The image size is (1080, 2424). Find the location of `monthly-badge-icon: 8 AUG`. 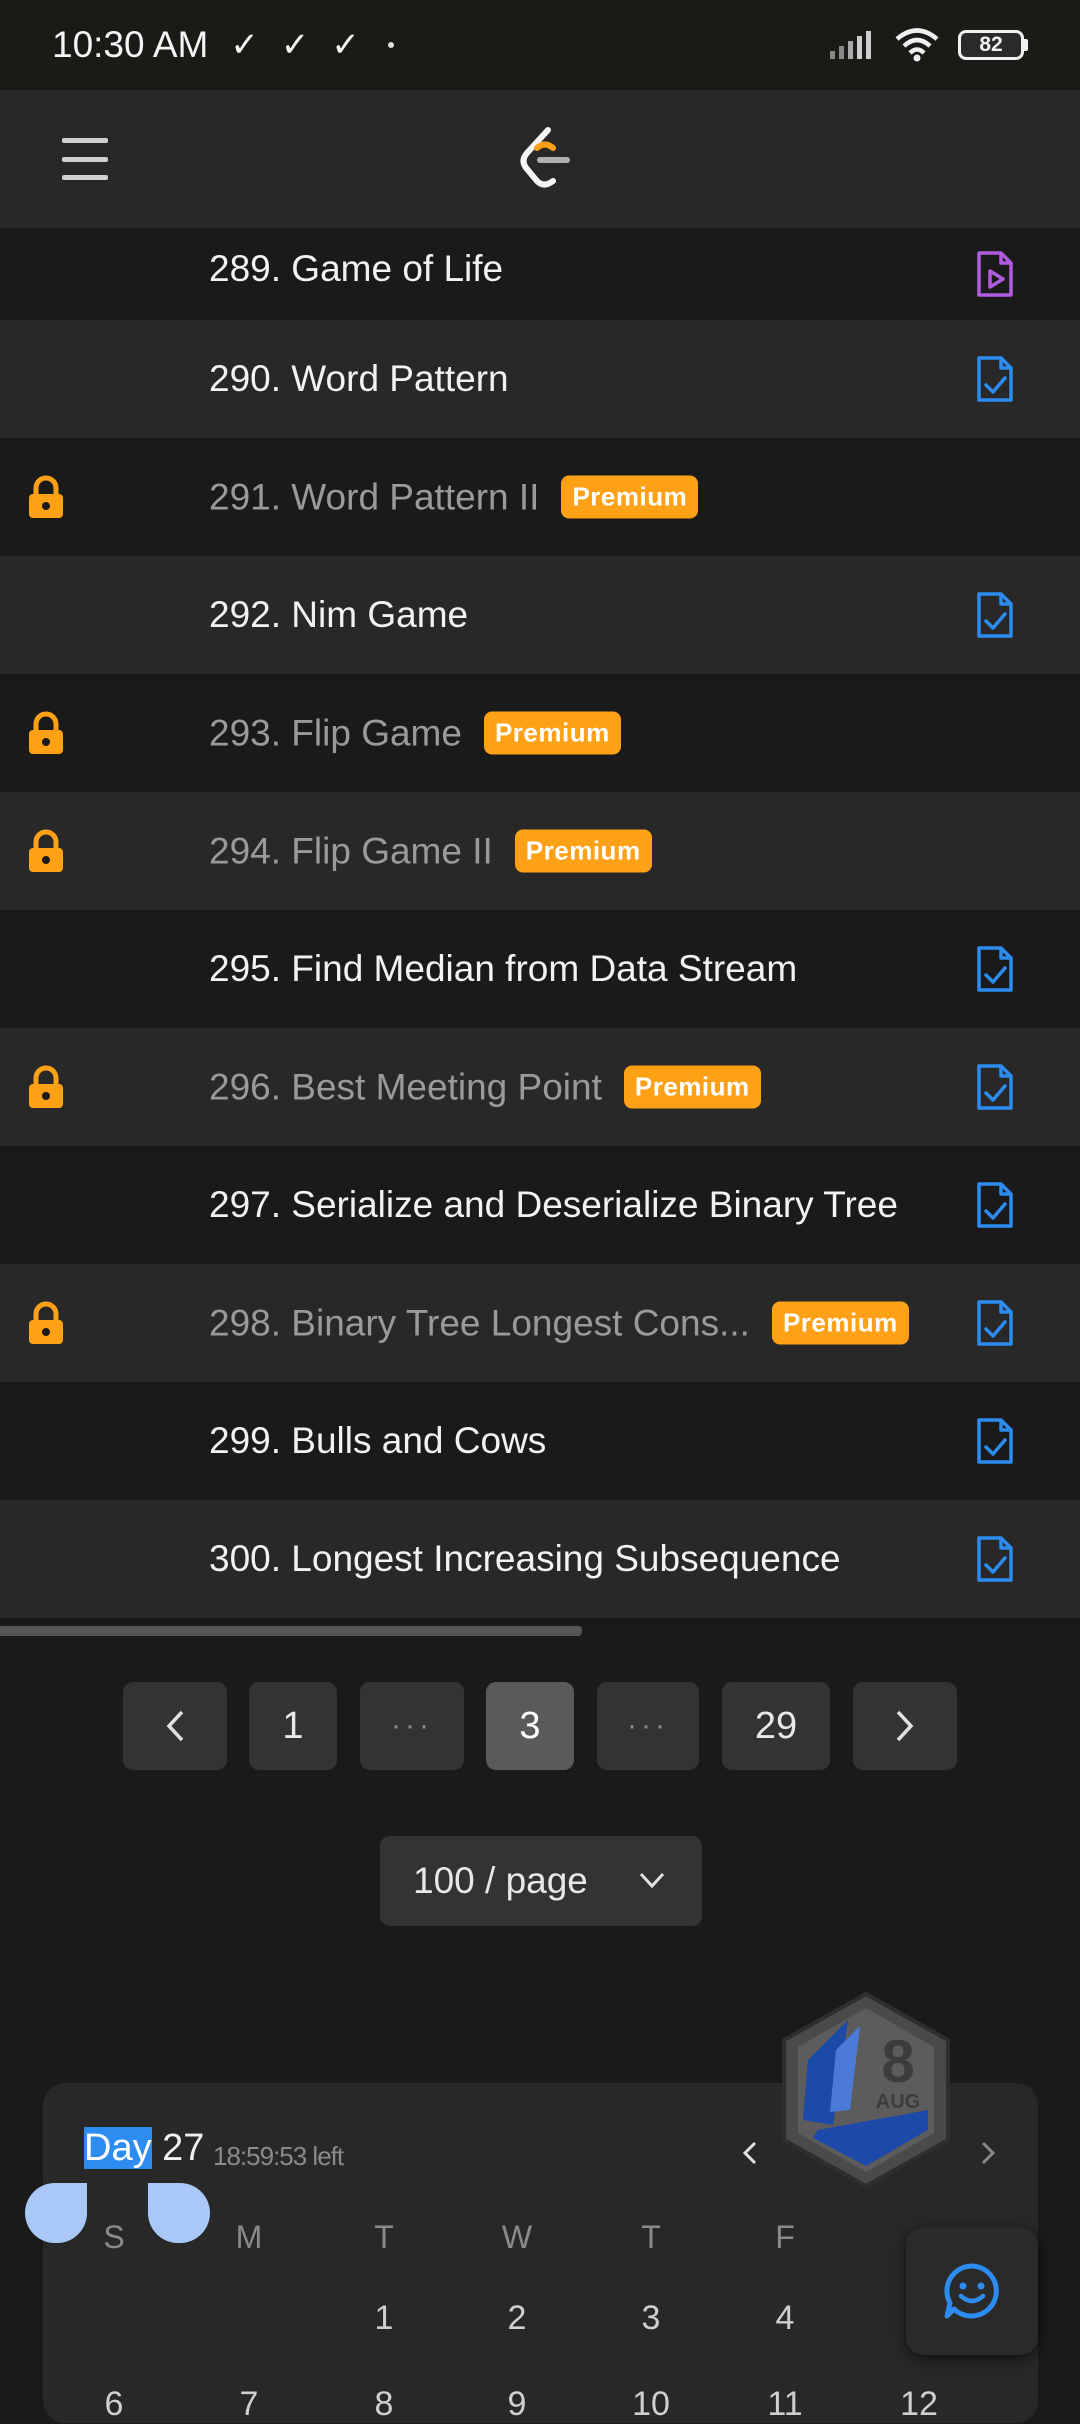

monthly-badge-icon: 8 AUG is located at coordinates (866, 2090).